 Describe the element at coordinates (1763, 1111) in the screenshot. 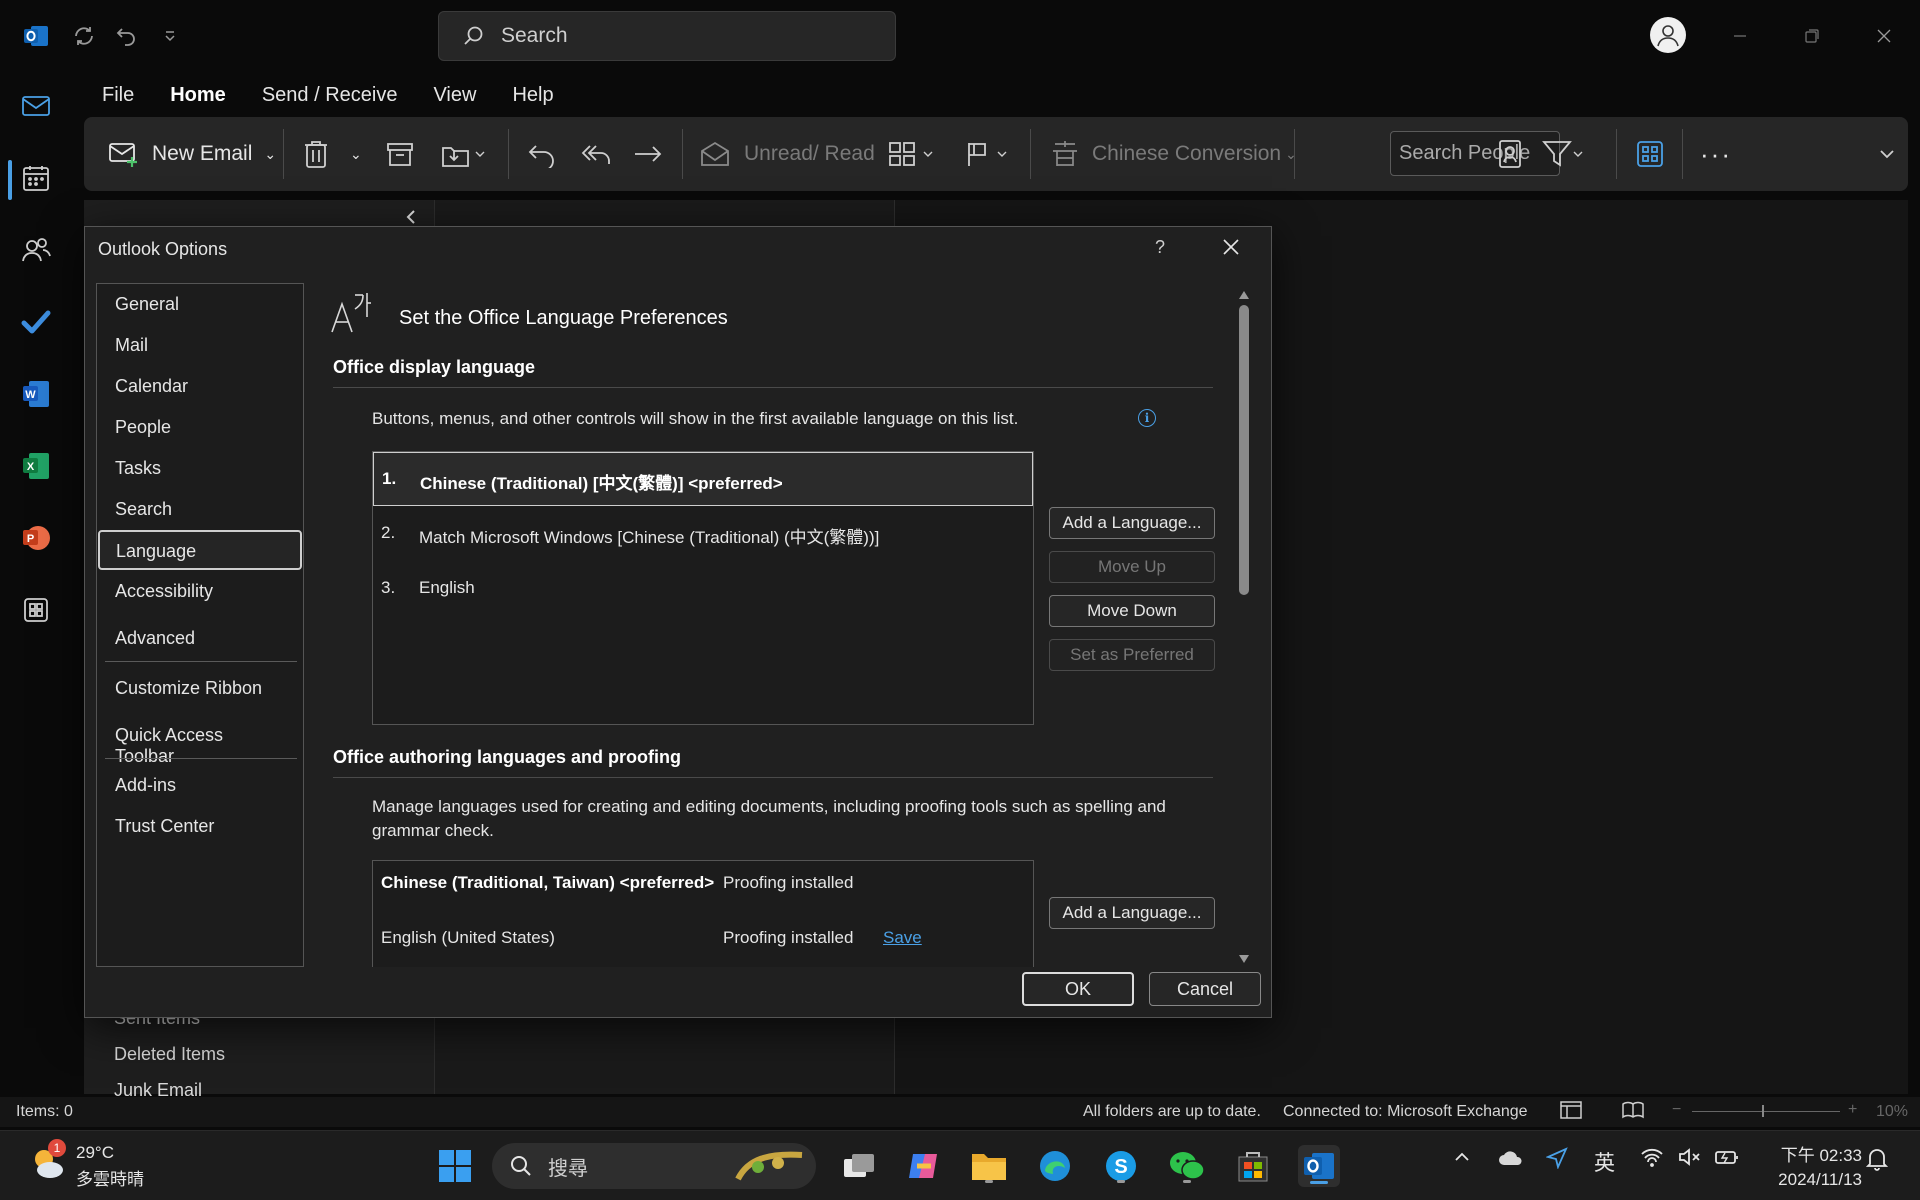

I see `zoom-slider-thumb` at that location.